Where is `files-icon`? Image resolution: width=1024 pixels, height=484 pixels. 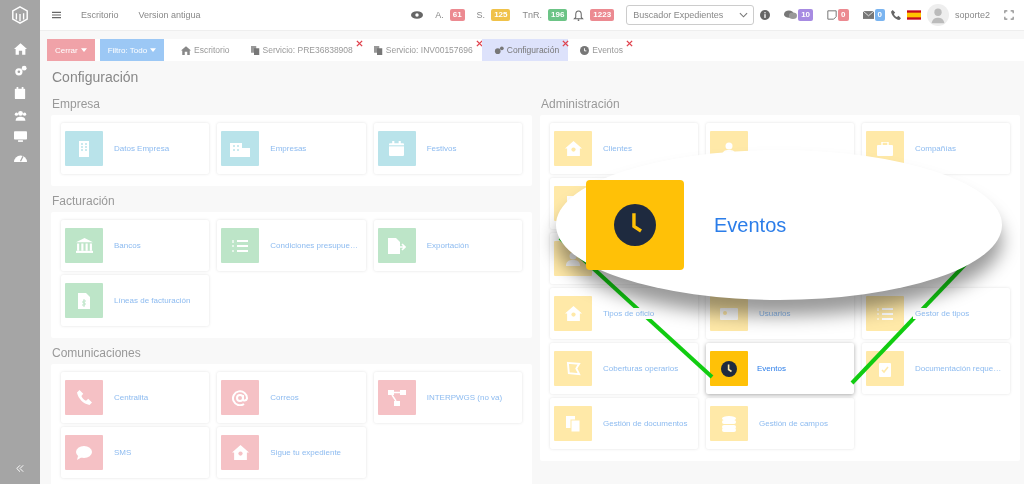
files-icon is located at coordinates (573, 423).